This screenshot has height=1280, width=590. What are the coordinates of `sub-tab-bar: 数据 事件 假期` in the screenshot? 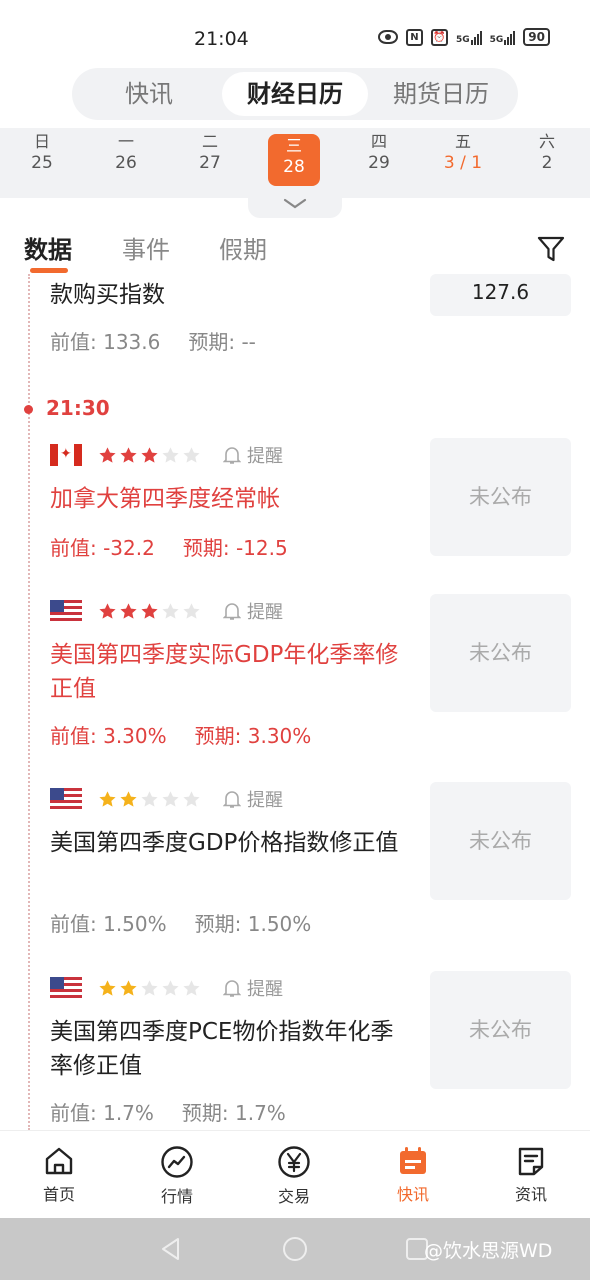 It's located at (295, 248).